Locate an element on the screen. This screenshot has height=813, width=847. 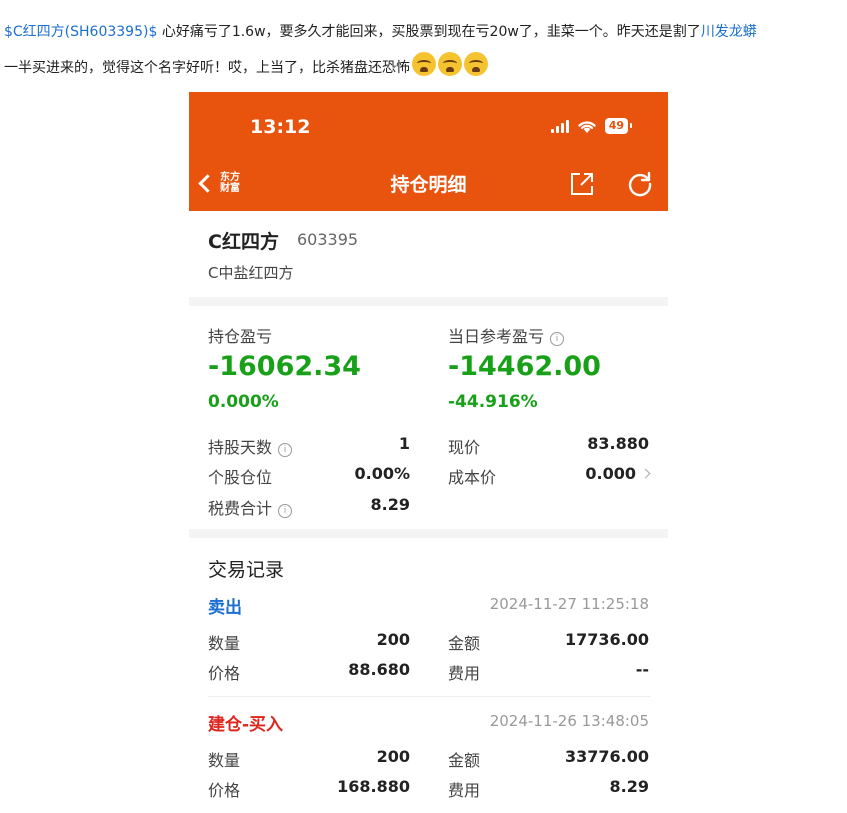
trade-type-buy: 建仓-买入 is located at coordinates (246, 725).